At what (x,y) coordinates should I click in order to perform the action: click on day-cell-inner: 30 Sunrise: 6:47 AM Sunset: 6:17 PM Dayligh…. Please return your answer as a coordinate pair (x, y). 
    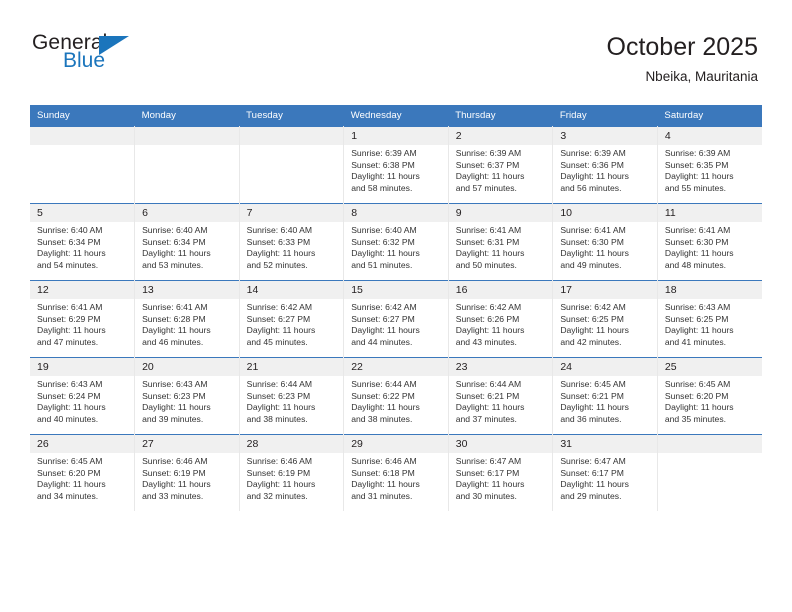
    Looking at the image, I should click on (500, 473).